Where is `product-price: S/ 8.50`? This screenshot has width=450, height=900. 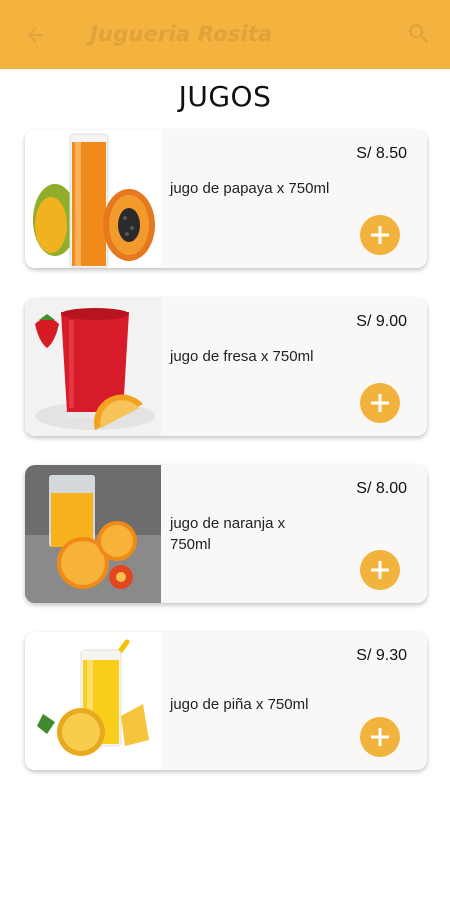
product-price: S/ 8.50 is located at coordinates (381, 153).